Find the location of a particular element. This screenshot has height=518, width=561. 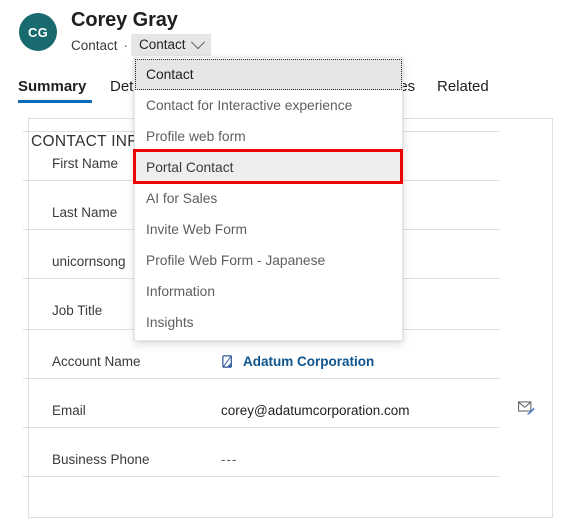

dropdown-item-profile-web-form: Profile web form is located at coordinates (268, 136).